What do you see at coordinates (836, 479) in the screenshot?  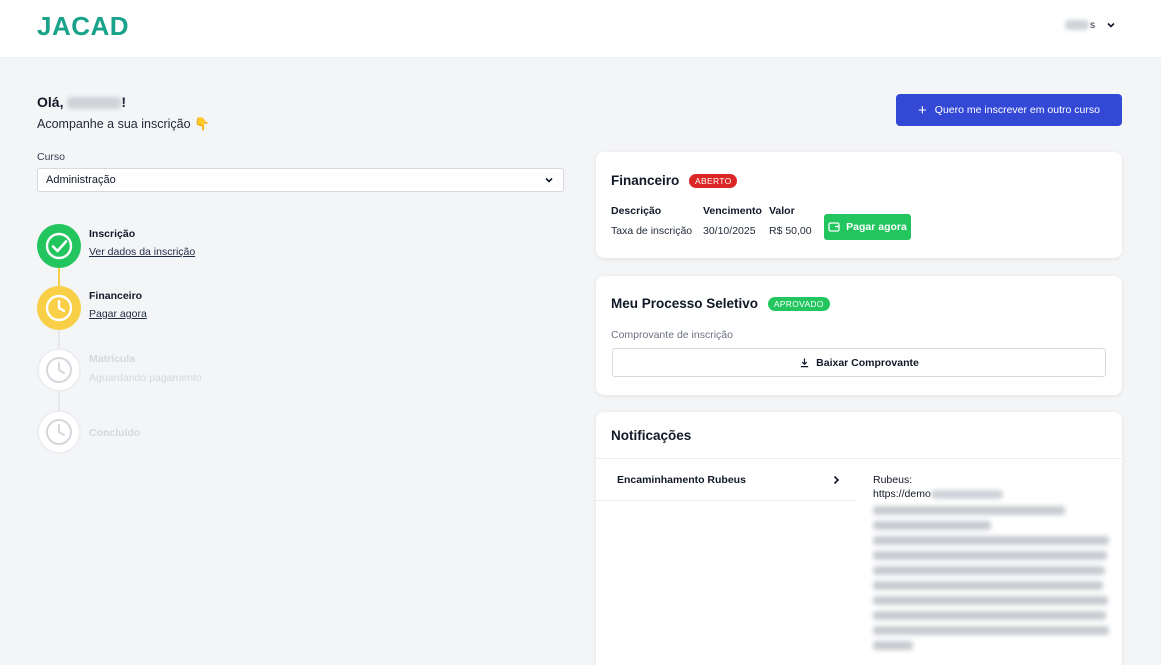 I see `chevron-right-icon` at bounding box center [836, 479].